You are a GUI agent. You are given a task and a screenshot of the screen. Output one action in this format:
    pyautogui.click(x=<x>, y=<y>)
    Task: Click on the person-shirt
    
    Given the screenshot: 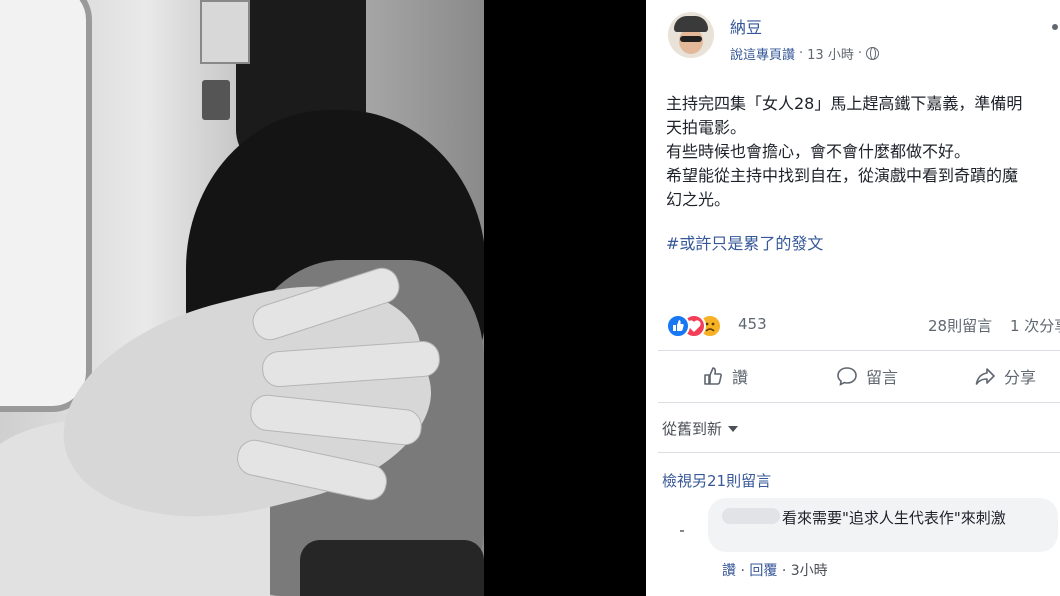 What is the action you would take?
    pyautogui.click(x=392, y=568)
    